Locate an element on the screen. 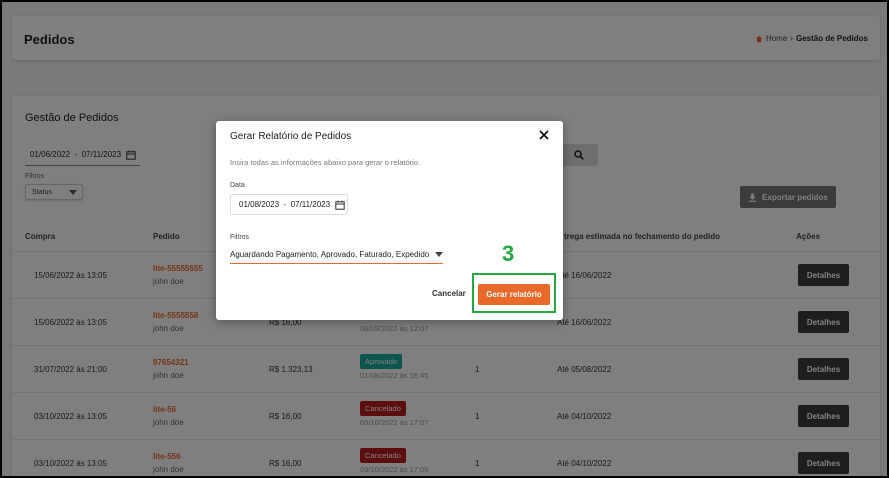 This screenshot has width=889, height=478. chevron-down-icon is located at coordinates (439, 254).